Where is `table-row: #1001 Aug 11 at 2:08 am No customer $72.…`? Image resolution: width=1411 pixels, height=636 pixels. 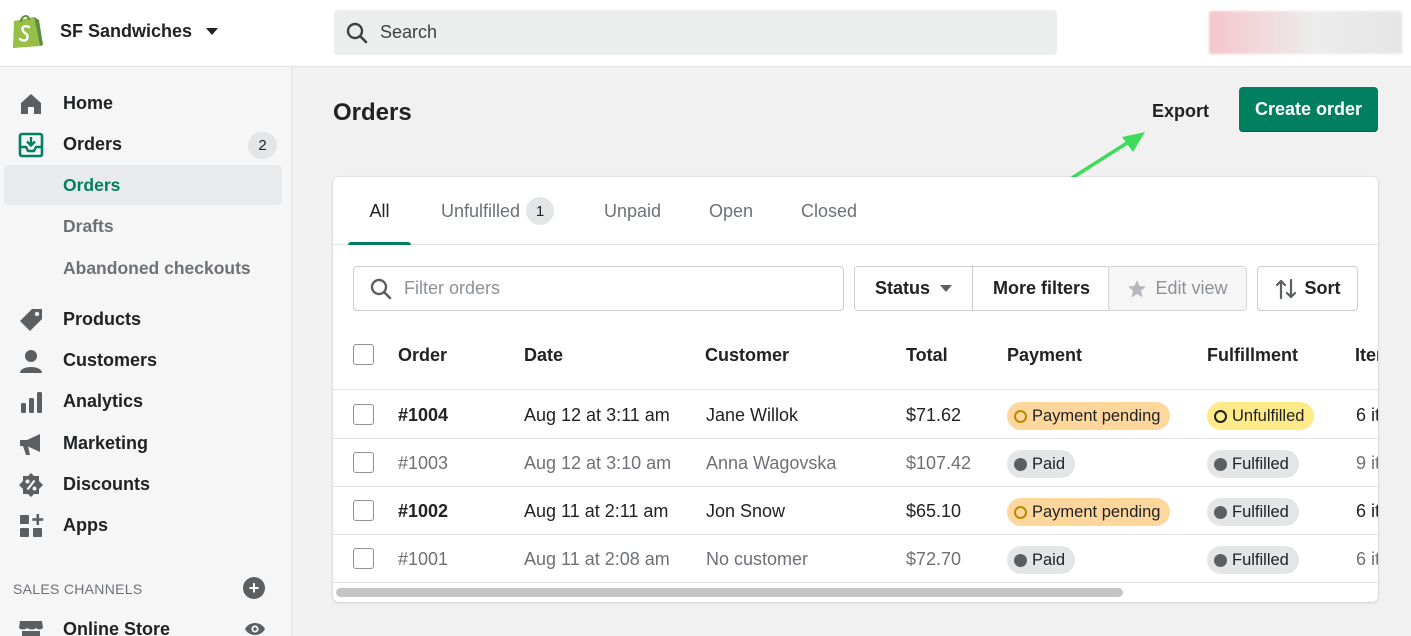
table-row: #1001 Aug 11 at 2:08 am No customer $72.… is located at coordinates (855, 559).